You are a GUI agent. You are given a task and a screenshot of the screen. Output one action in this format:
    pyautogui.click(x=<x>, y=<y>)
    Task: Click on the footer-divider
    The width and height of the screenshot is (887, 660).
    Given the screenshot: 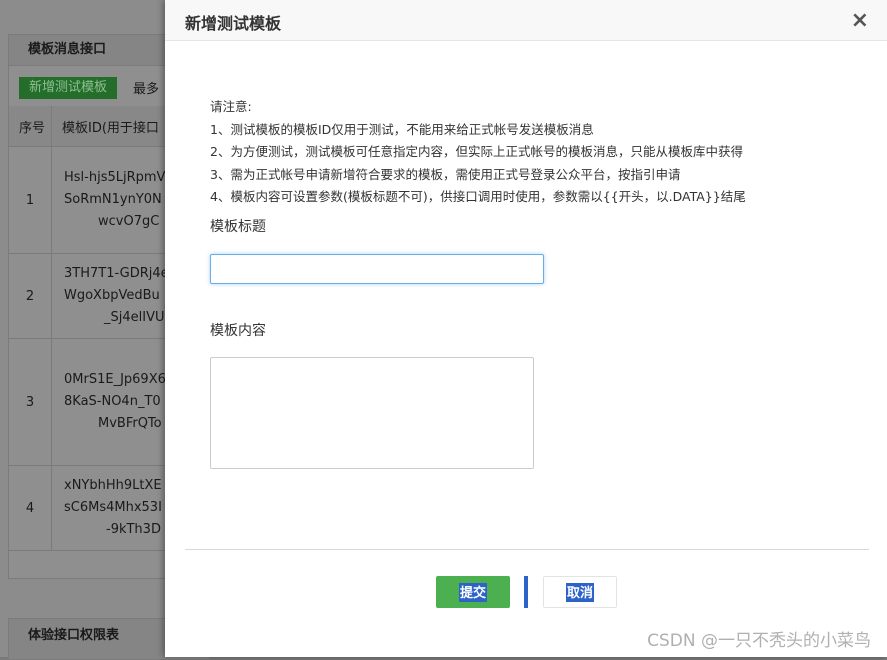 What is the action you would take?
    pyautogui.click(x=527, y=549)
    